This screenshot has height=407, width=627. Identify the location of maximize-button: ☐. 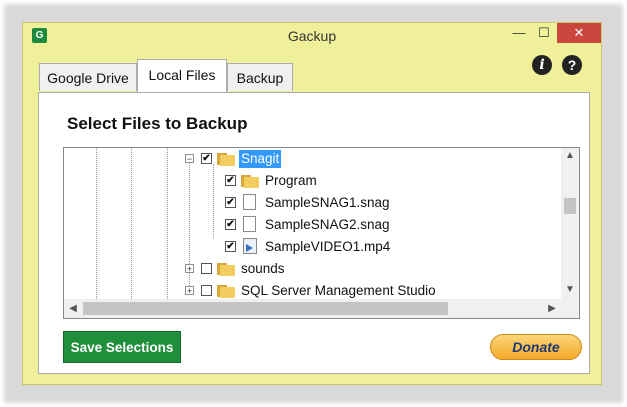
(544, 33).